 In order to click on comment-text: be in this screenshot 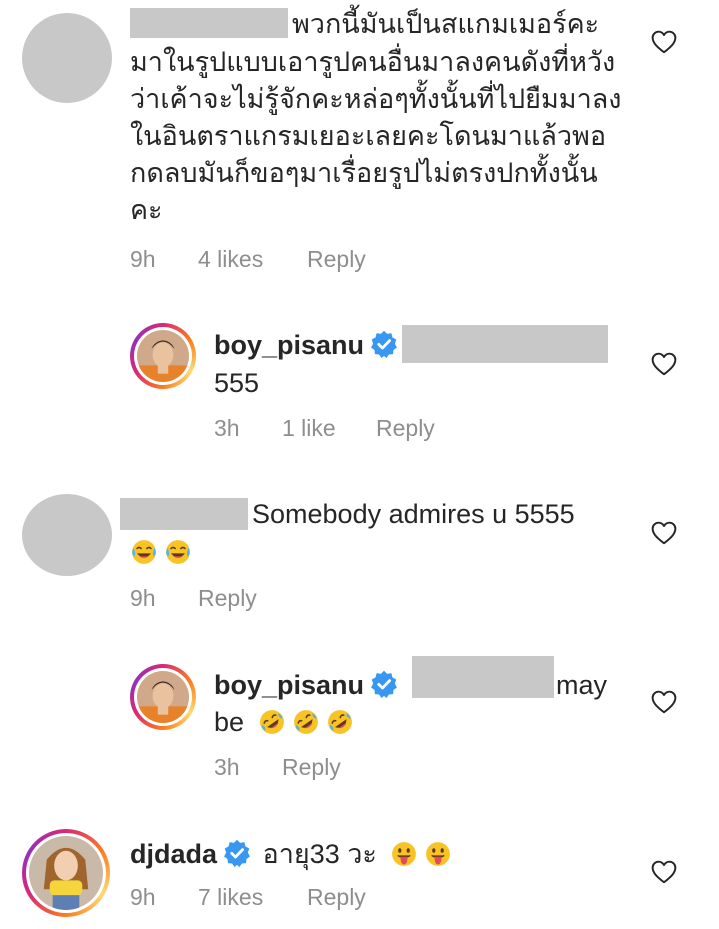, I will do `click(287, 722)`.